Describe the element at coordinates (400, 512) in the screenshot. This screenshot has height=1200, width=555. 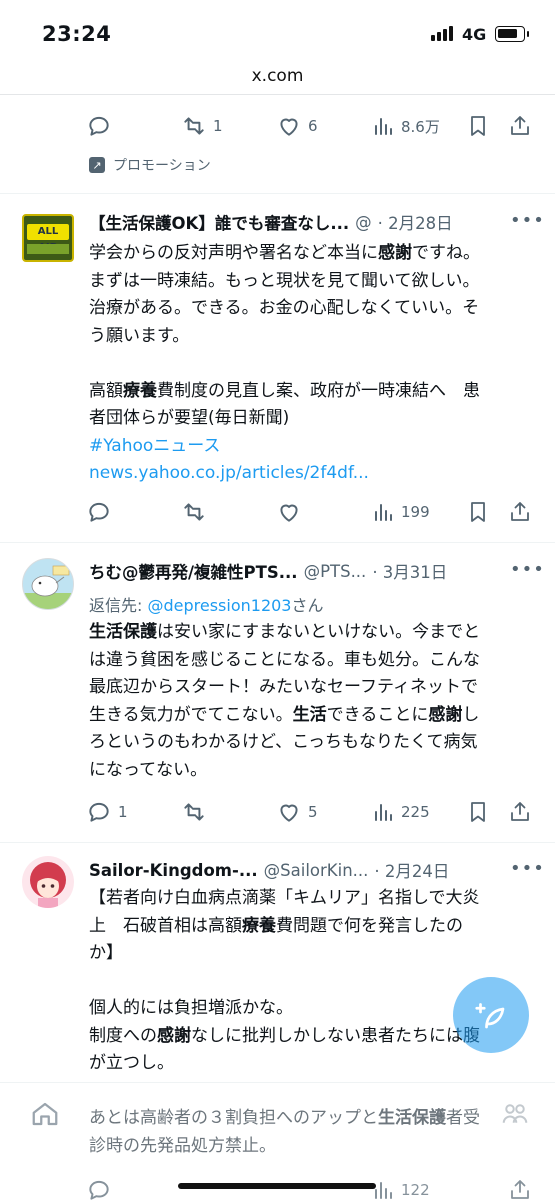
I see `views-button: 199` at that location.